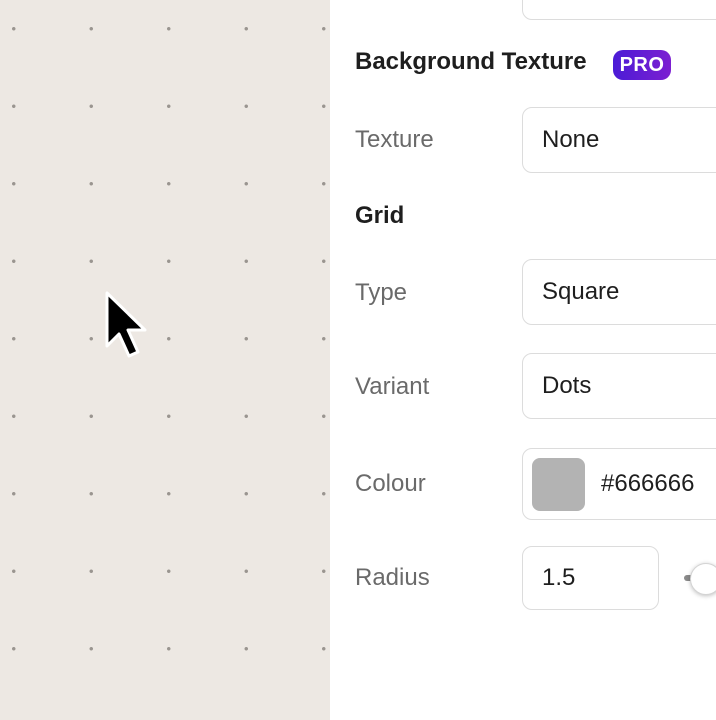 The width and height of the screenshot is (716, 720). What do you see at coordinates (394, 139) in the screenshot?
I see `texture-label: Texture` at bounding box center [394, 139].